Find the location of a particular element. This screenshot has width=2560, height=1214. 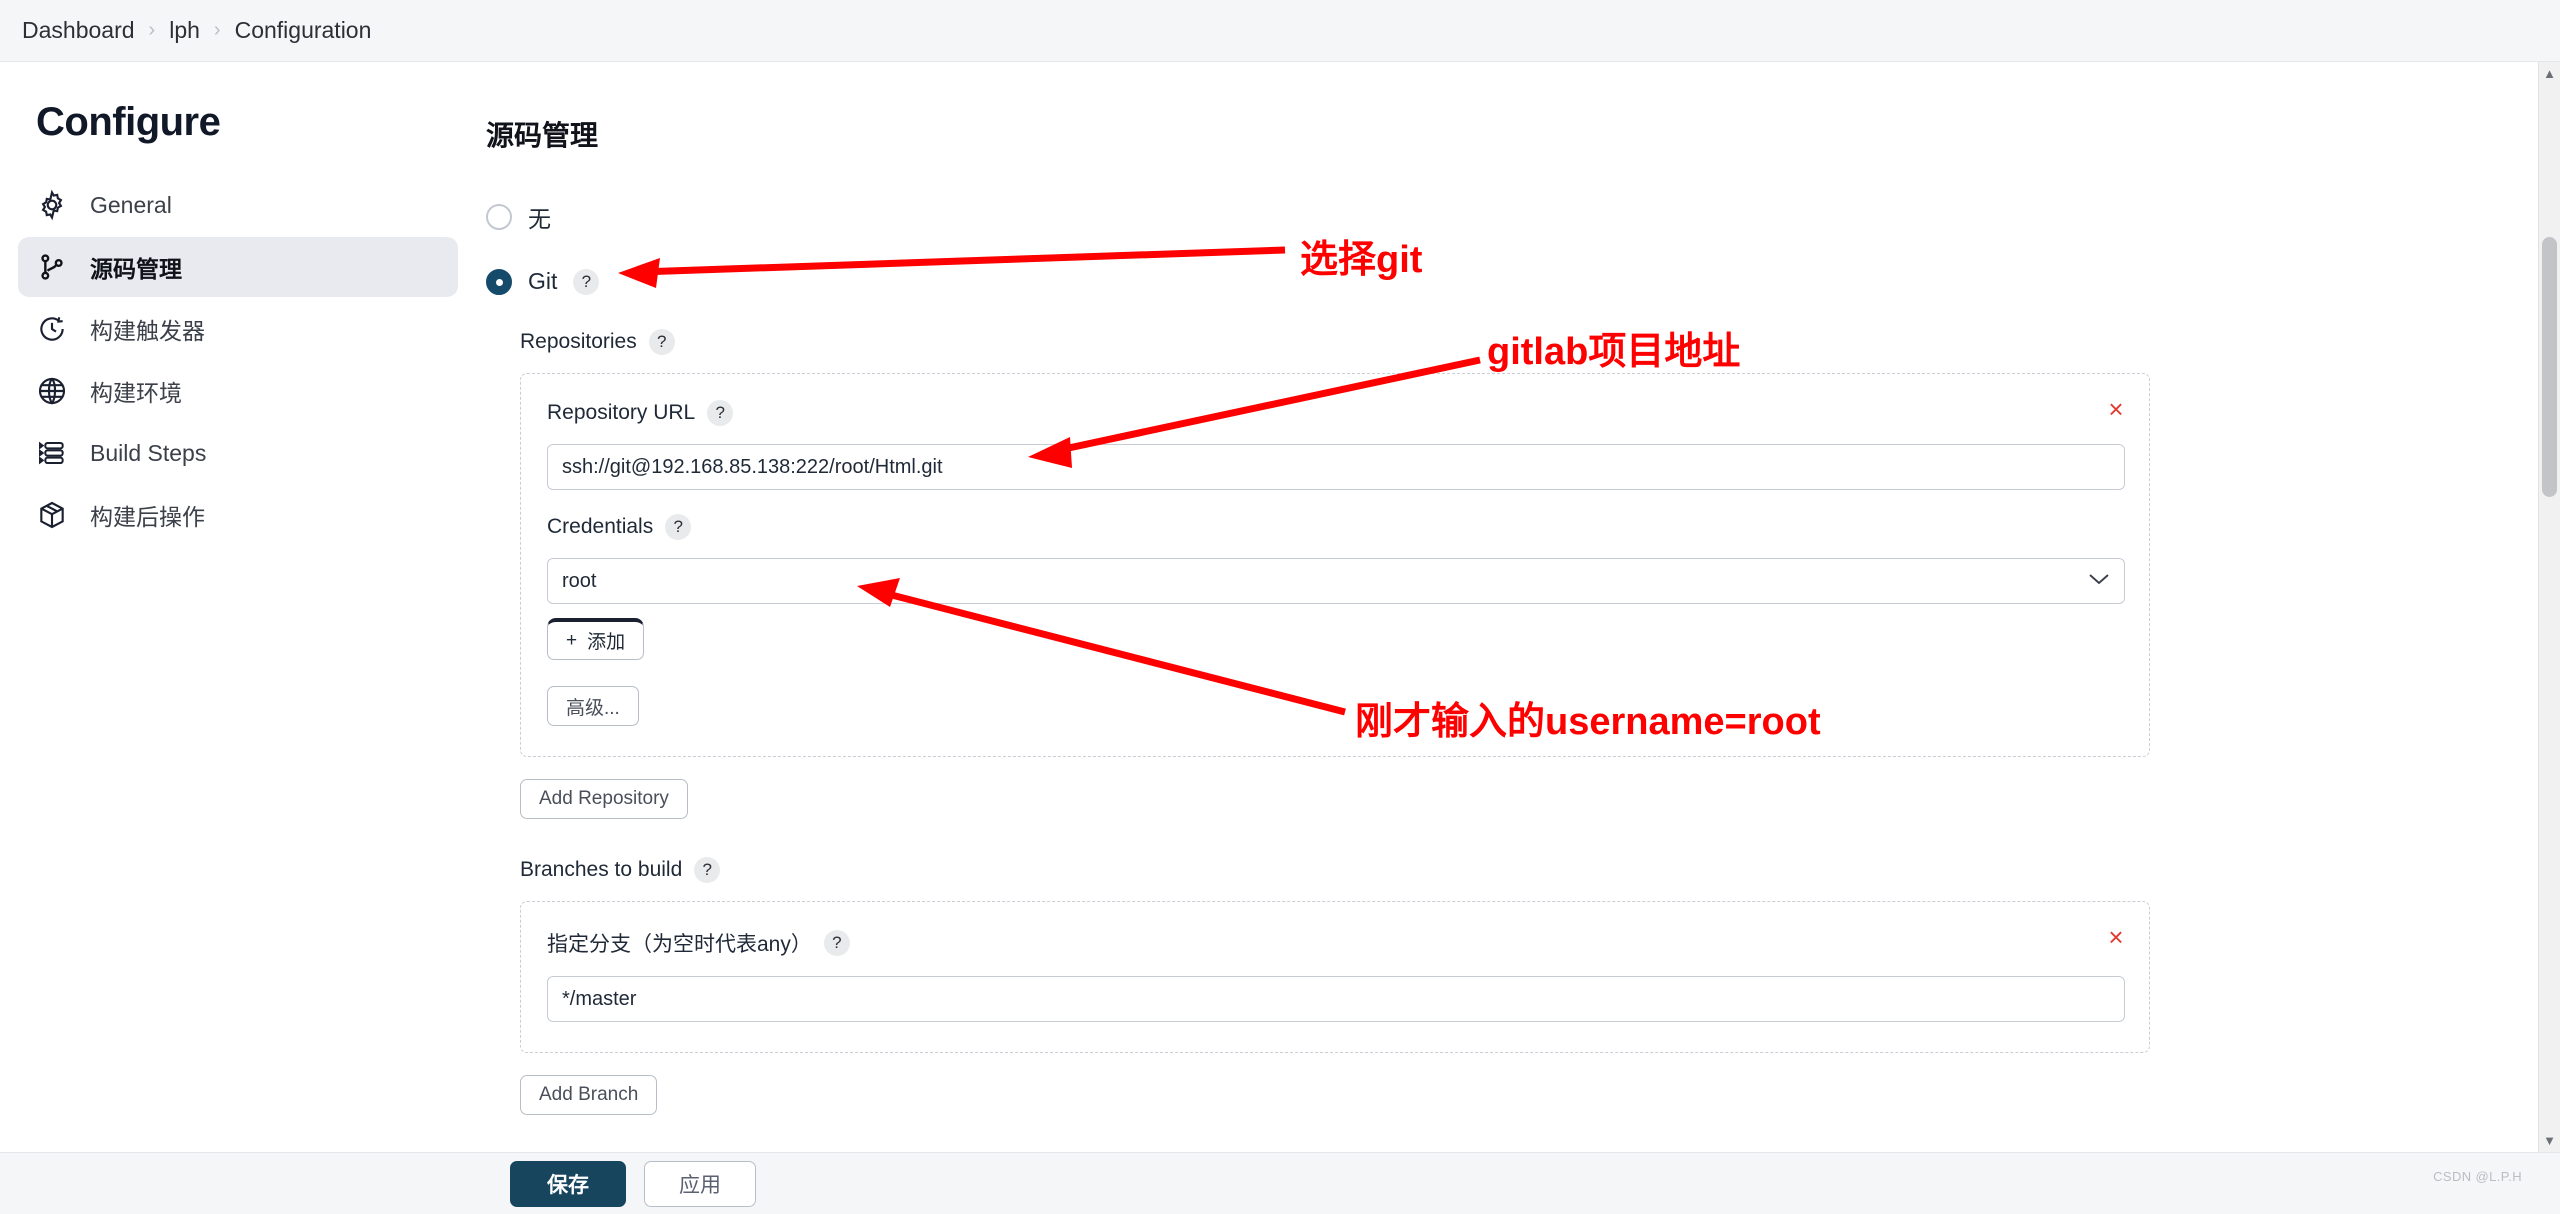

scrollbar-thumb is located at coordinates (2549, 367).